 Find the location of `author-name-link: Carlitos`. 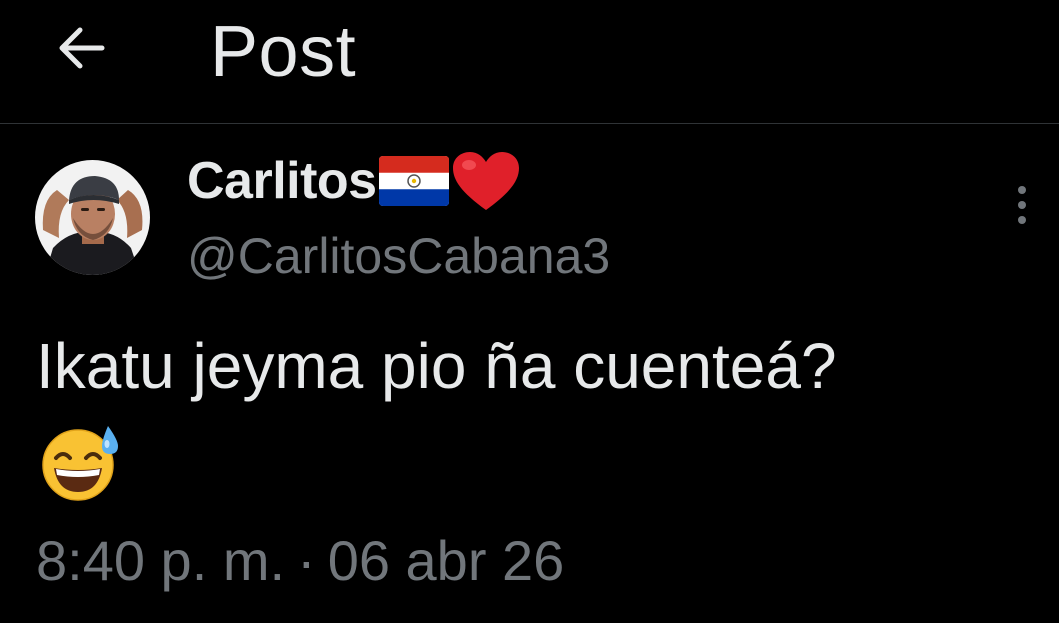

author-name-link: Carlitos is located at coordinates (354, 181).